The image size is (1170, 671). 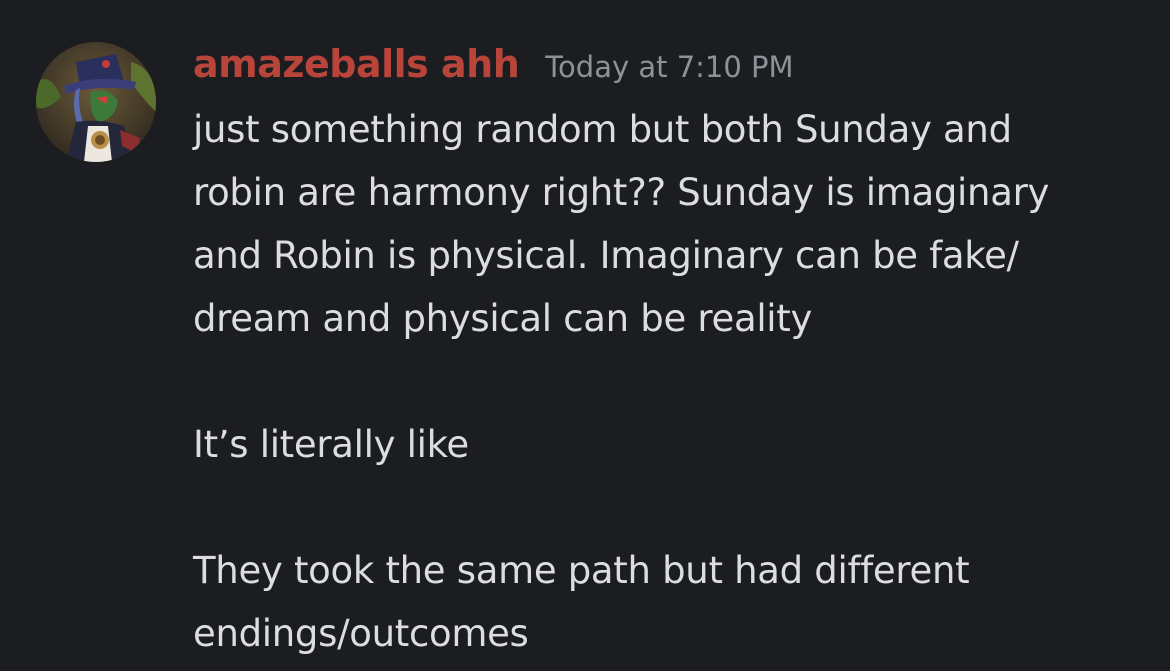 I want to click on message-line: endings/outcomes, so click(x=361, y=633).